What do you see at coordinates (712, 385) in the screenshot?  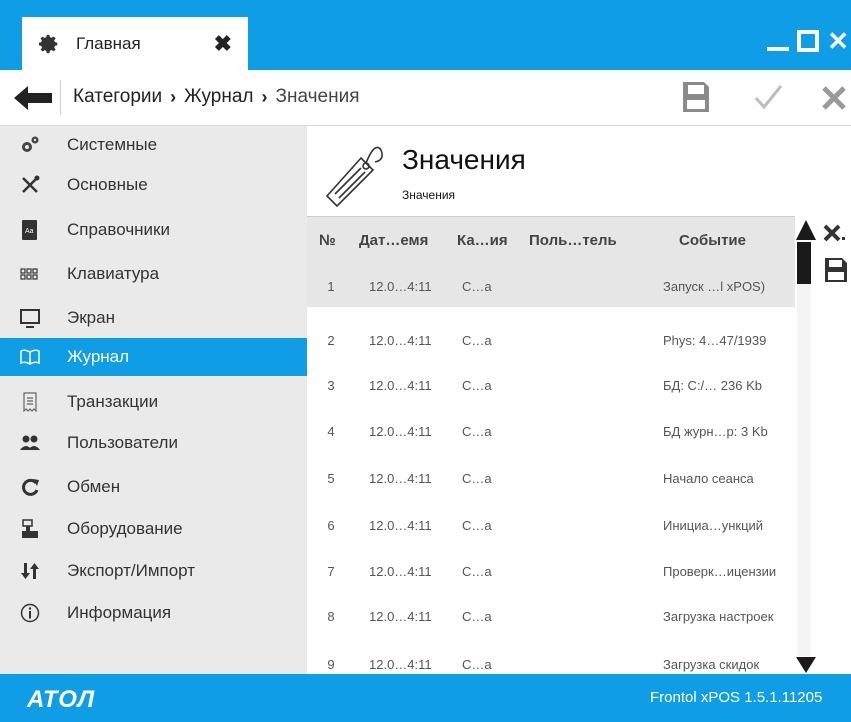 I see `cell-event: БД: C:/… 236 Kb` at bounding box center [712, 385].